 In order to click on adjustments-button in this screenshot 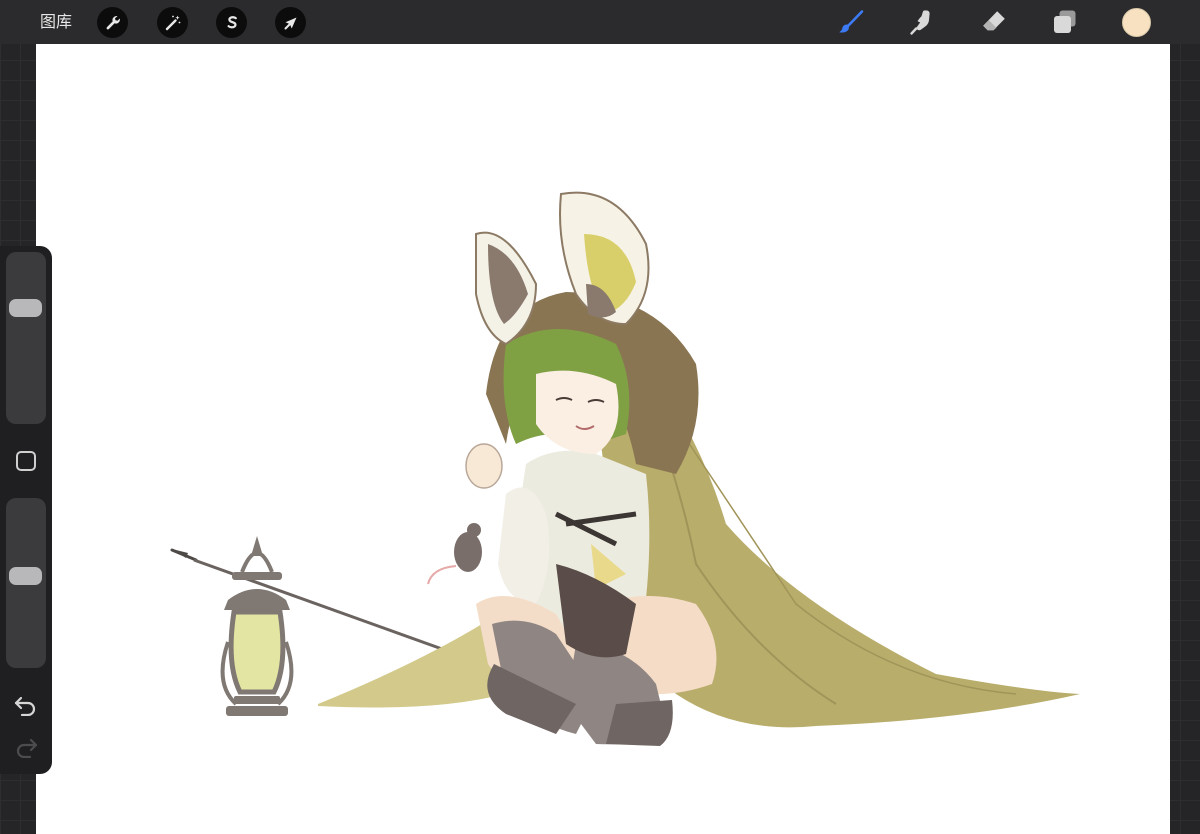, I will do `click(172, 22)`.